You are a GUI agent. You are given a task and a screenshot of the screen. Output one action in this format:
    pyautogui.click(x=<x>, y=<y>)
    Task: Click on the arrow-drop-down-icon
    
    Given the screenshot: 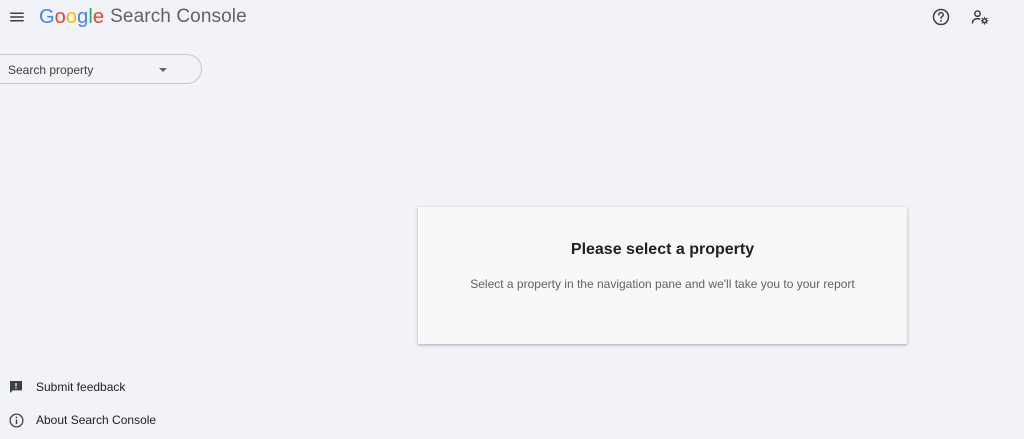 What is the action you would take?
    pyautogui.click(x=163, y=70)
    